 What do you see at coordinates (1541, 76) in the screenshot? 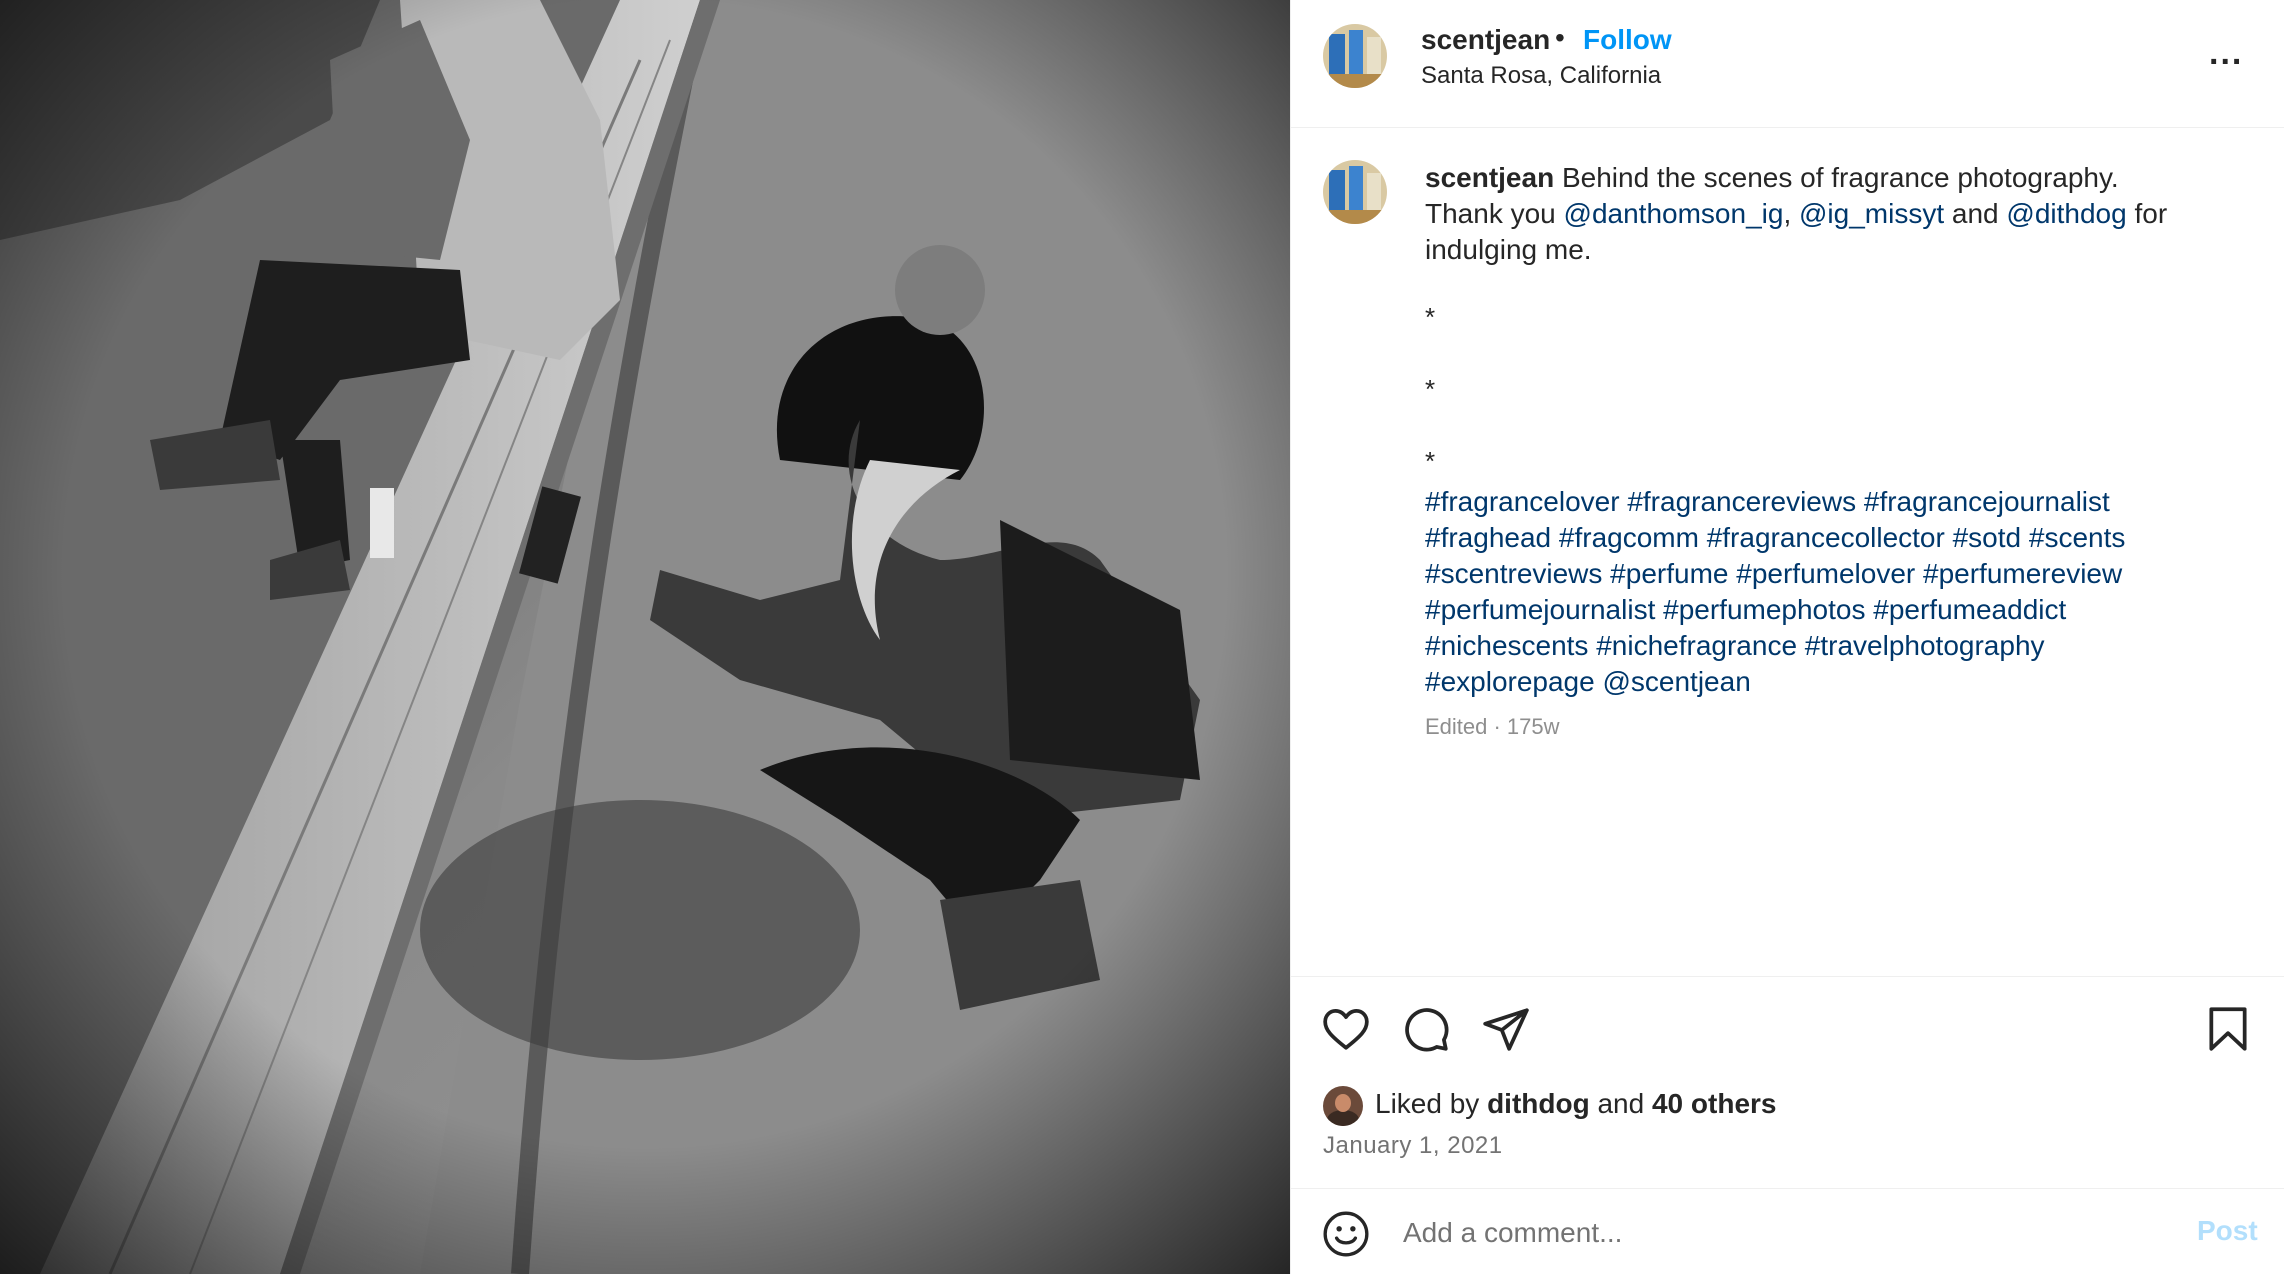
I see `post-location: Santa Rosa, California` at bounding box center [1541, 76].